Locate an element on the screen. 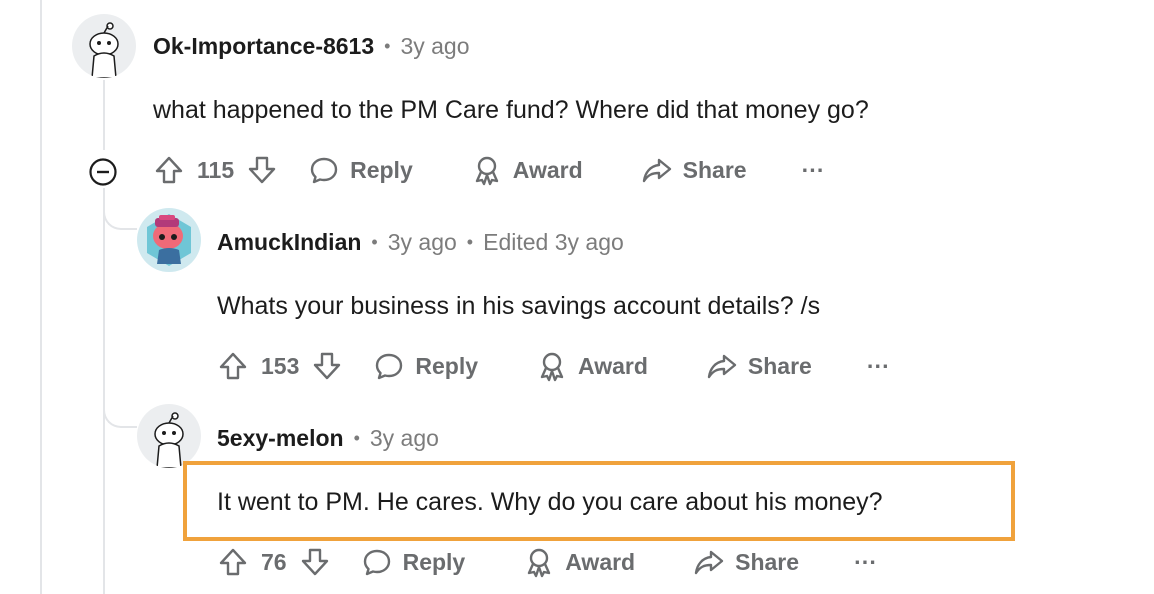 The width and height of the screenshot is (1154, 594). username: Ok-Importance-8613 is located at coordinates (263, 46).